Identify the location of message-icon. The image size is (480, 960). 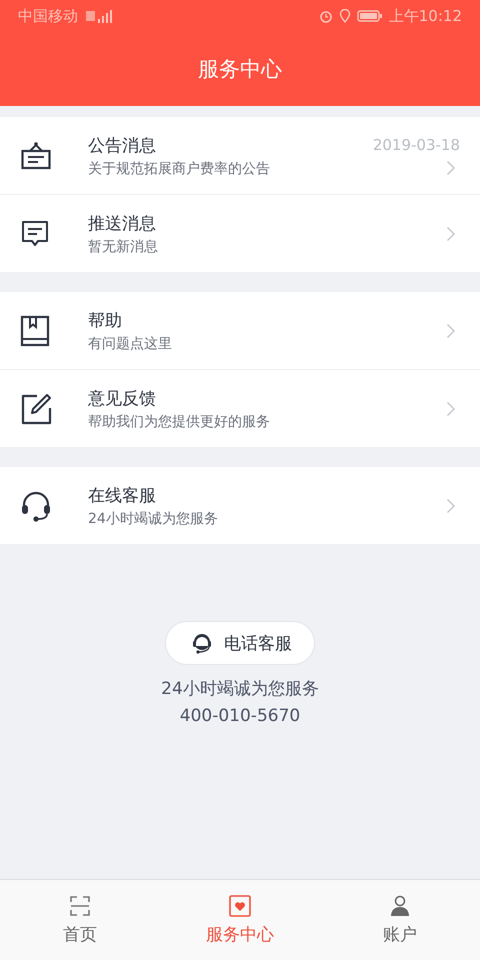
(35, 233).